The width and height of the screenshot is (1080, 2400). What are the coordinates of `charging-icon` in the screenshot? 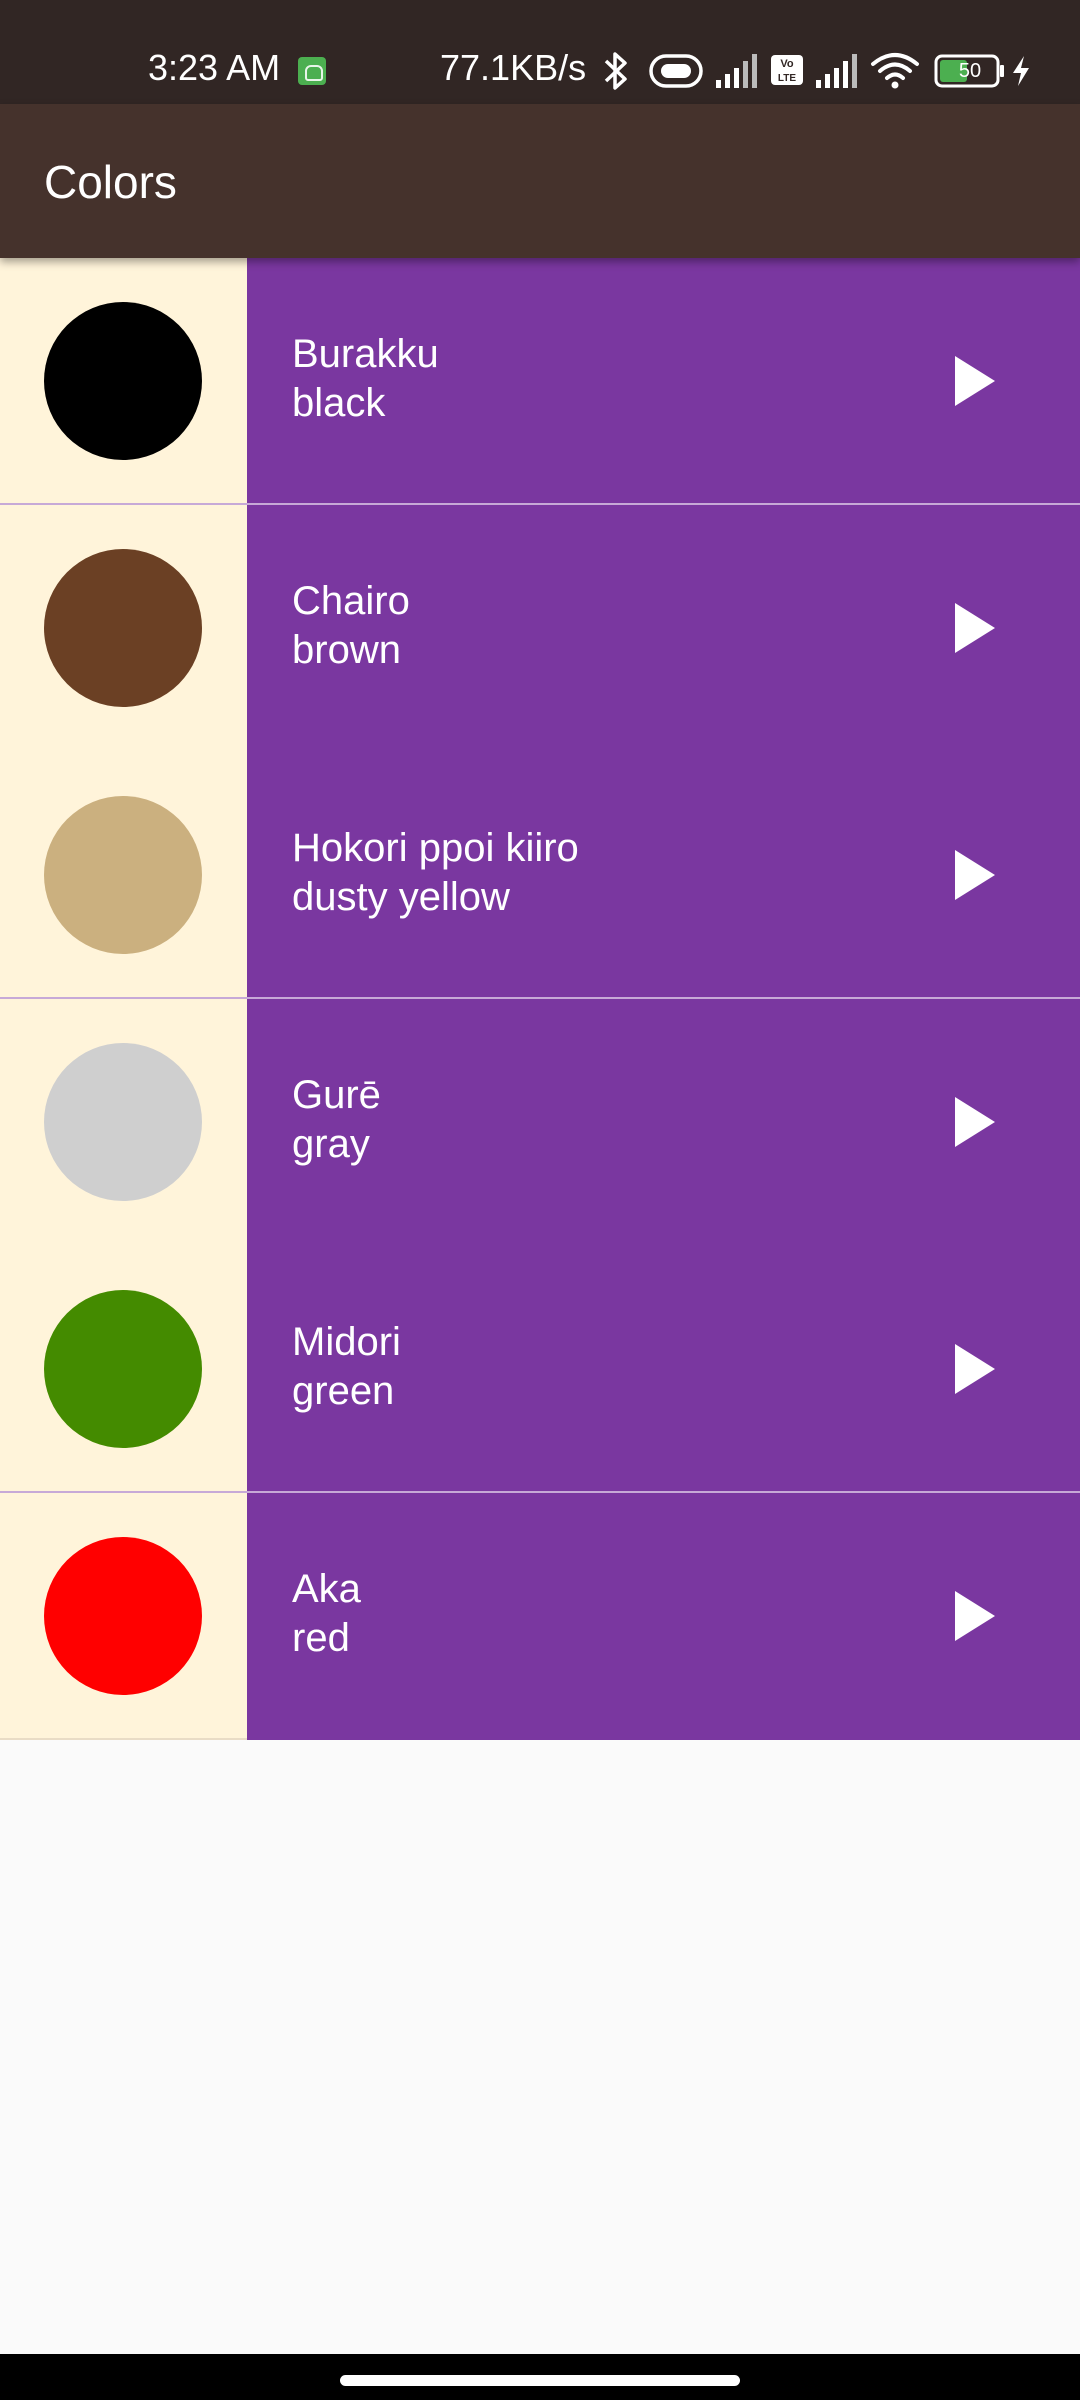 It's located at (1021, 71).